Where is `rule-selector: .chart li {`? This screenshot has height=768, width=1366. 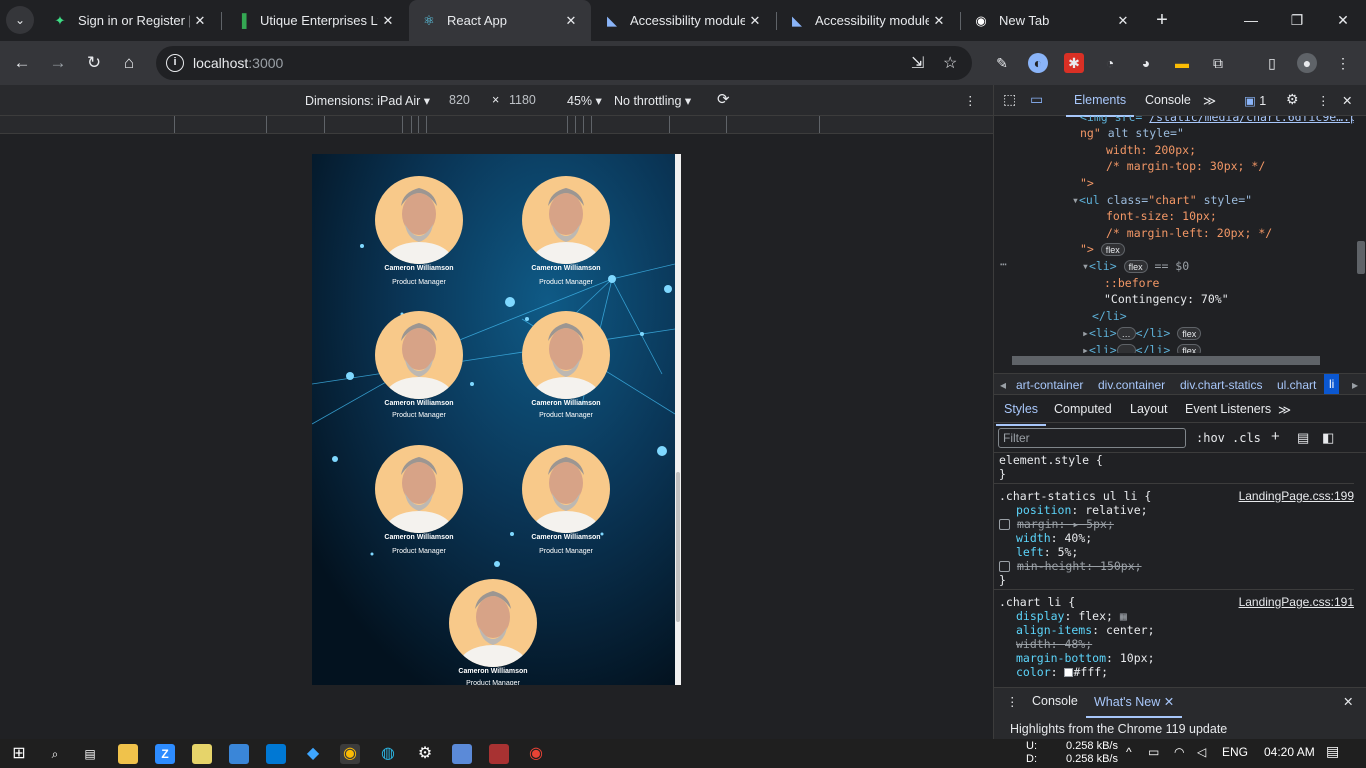 rule-selector: .chart li { is located at coordinates (1037, 602).